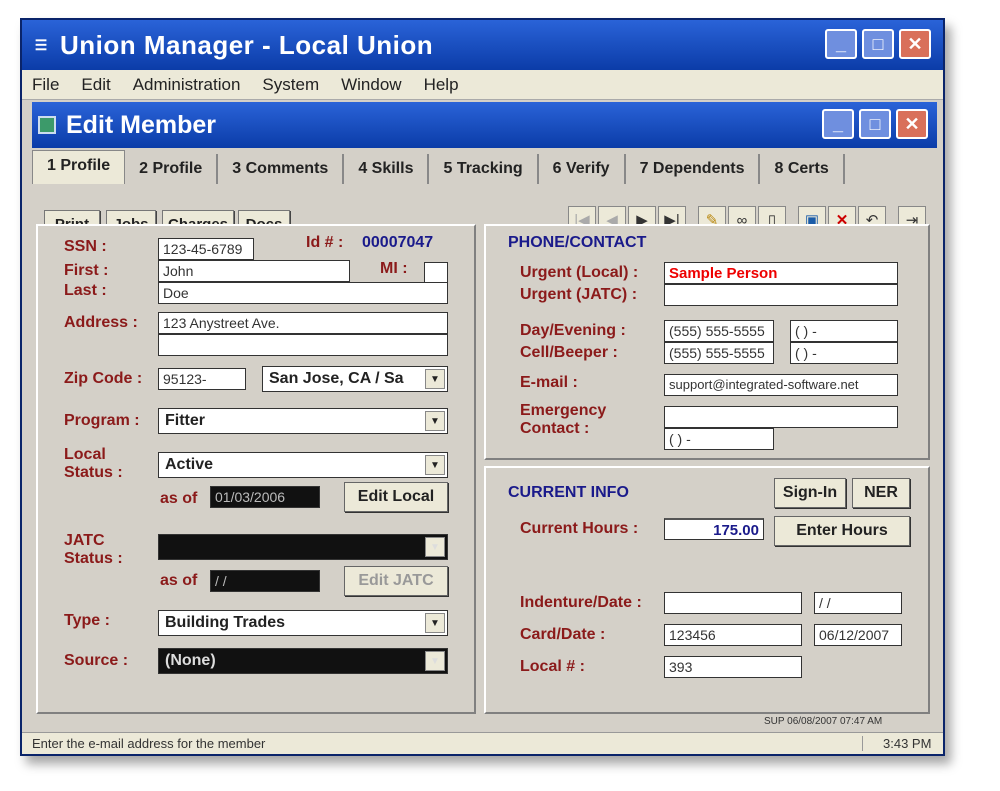 The width and height of the screenshot is (1000, 791). Describe the element at coordinates (265, 581) in the screenshot. I see `jatc-asof-date-field: / /` at that location.